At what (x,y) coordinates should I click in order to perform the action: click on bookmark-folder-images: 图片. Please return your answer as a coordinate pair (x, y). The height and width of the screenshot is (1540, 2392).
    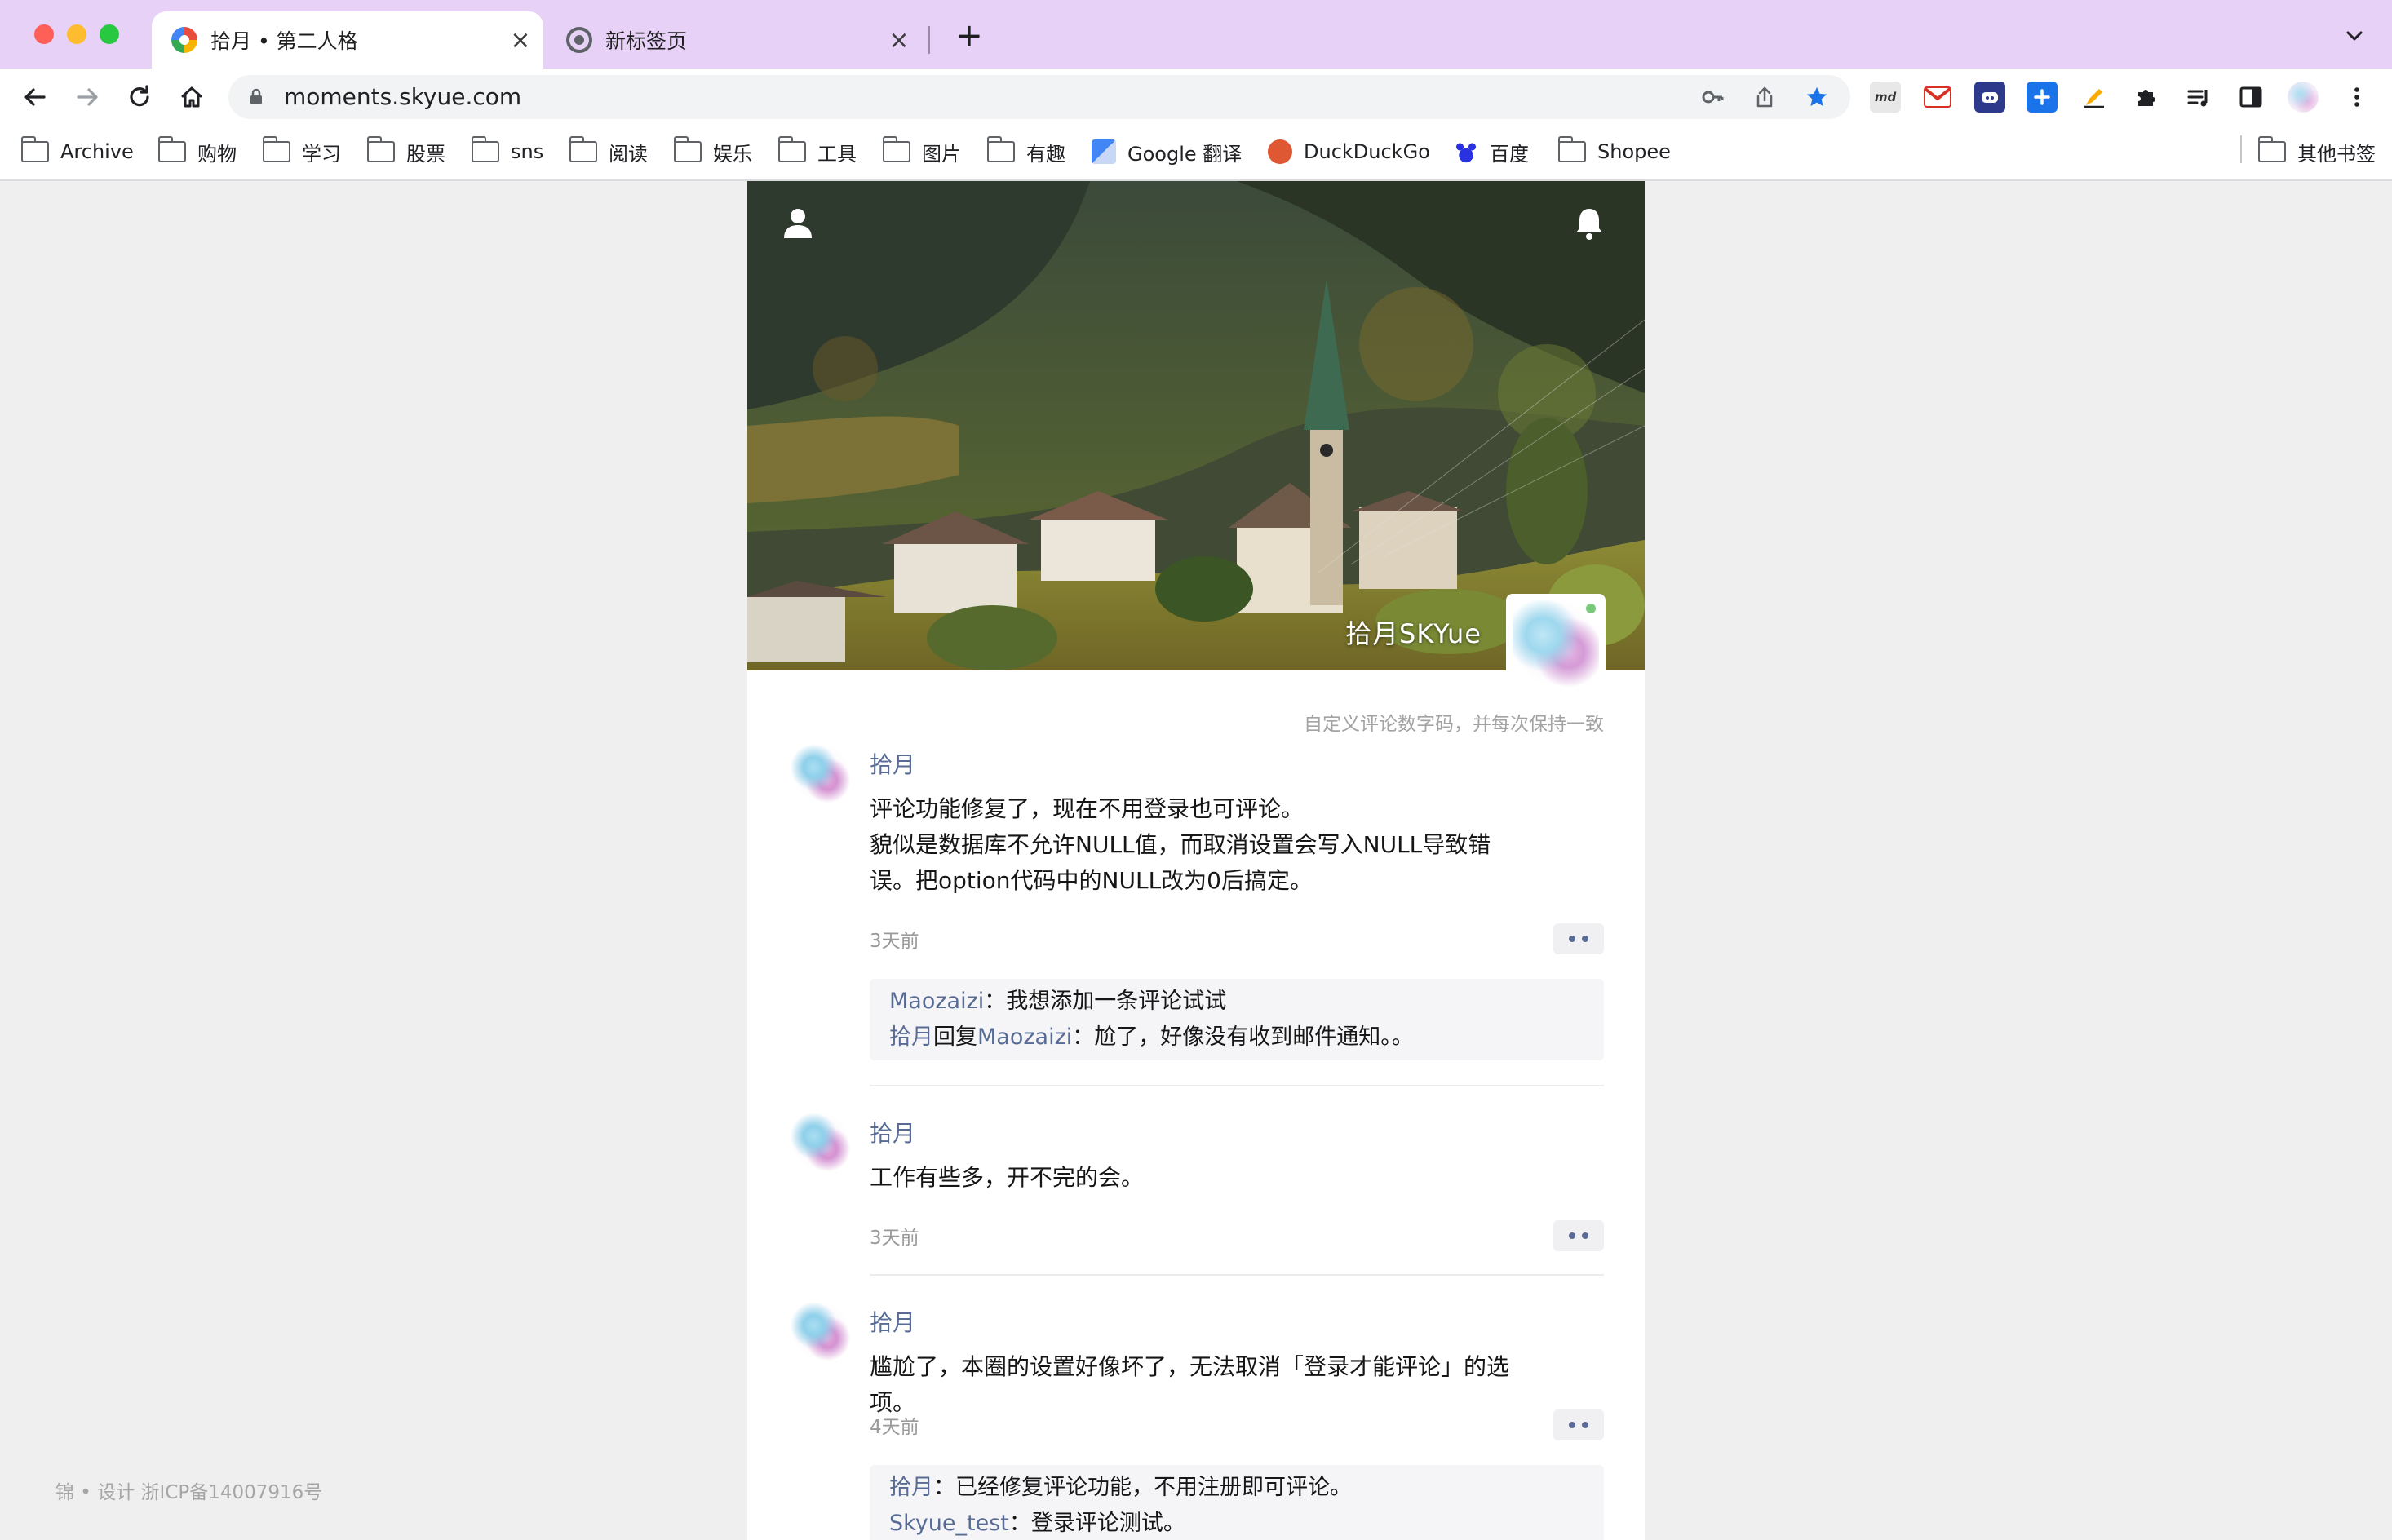
    Looking at the image, I should click on (922, 151).